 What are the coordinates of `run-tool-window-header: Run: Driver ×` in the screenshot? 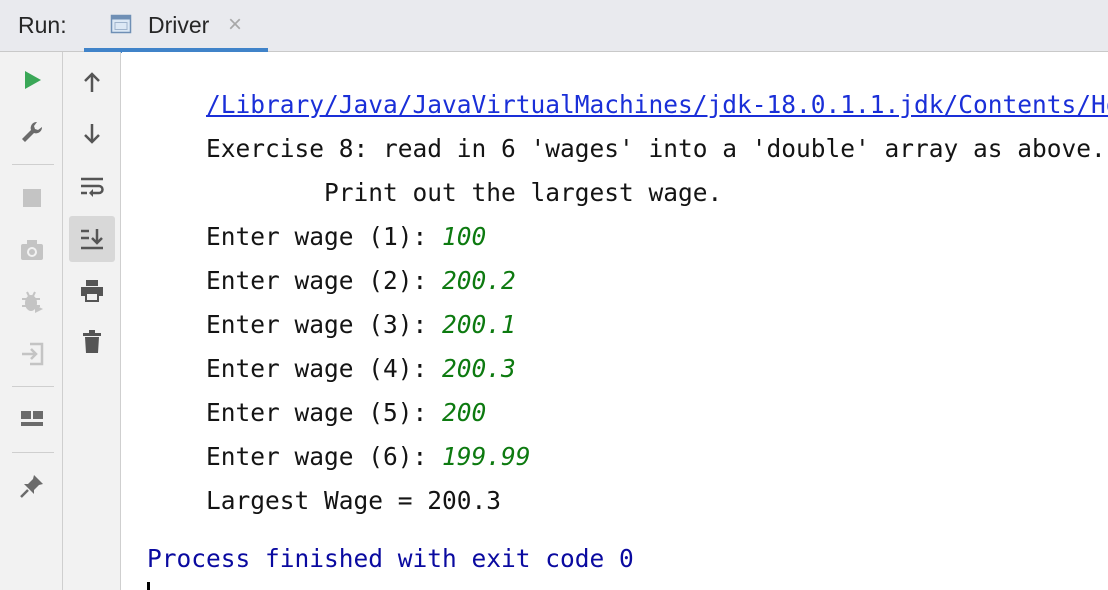 It's located at (554, 26).